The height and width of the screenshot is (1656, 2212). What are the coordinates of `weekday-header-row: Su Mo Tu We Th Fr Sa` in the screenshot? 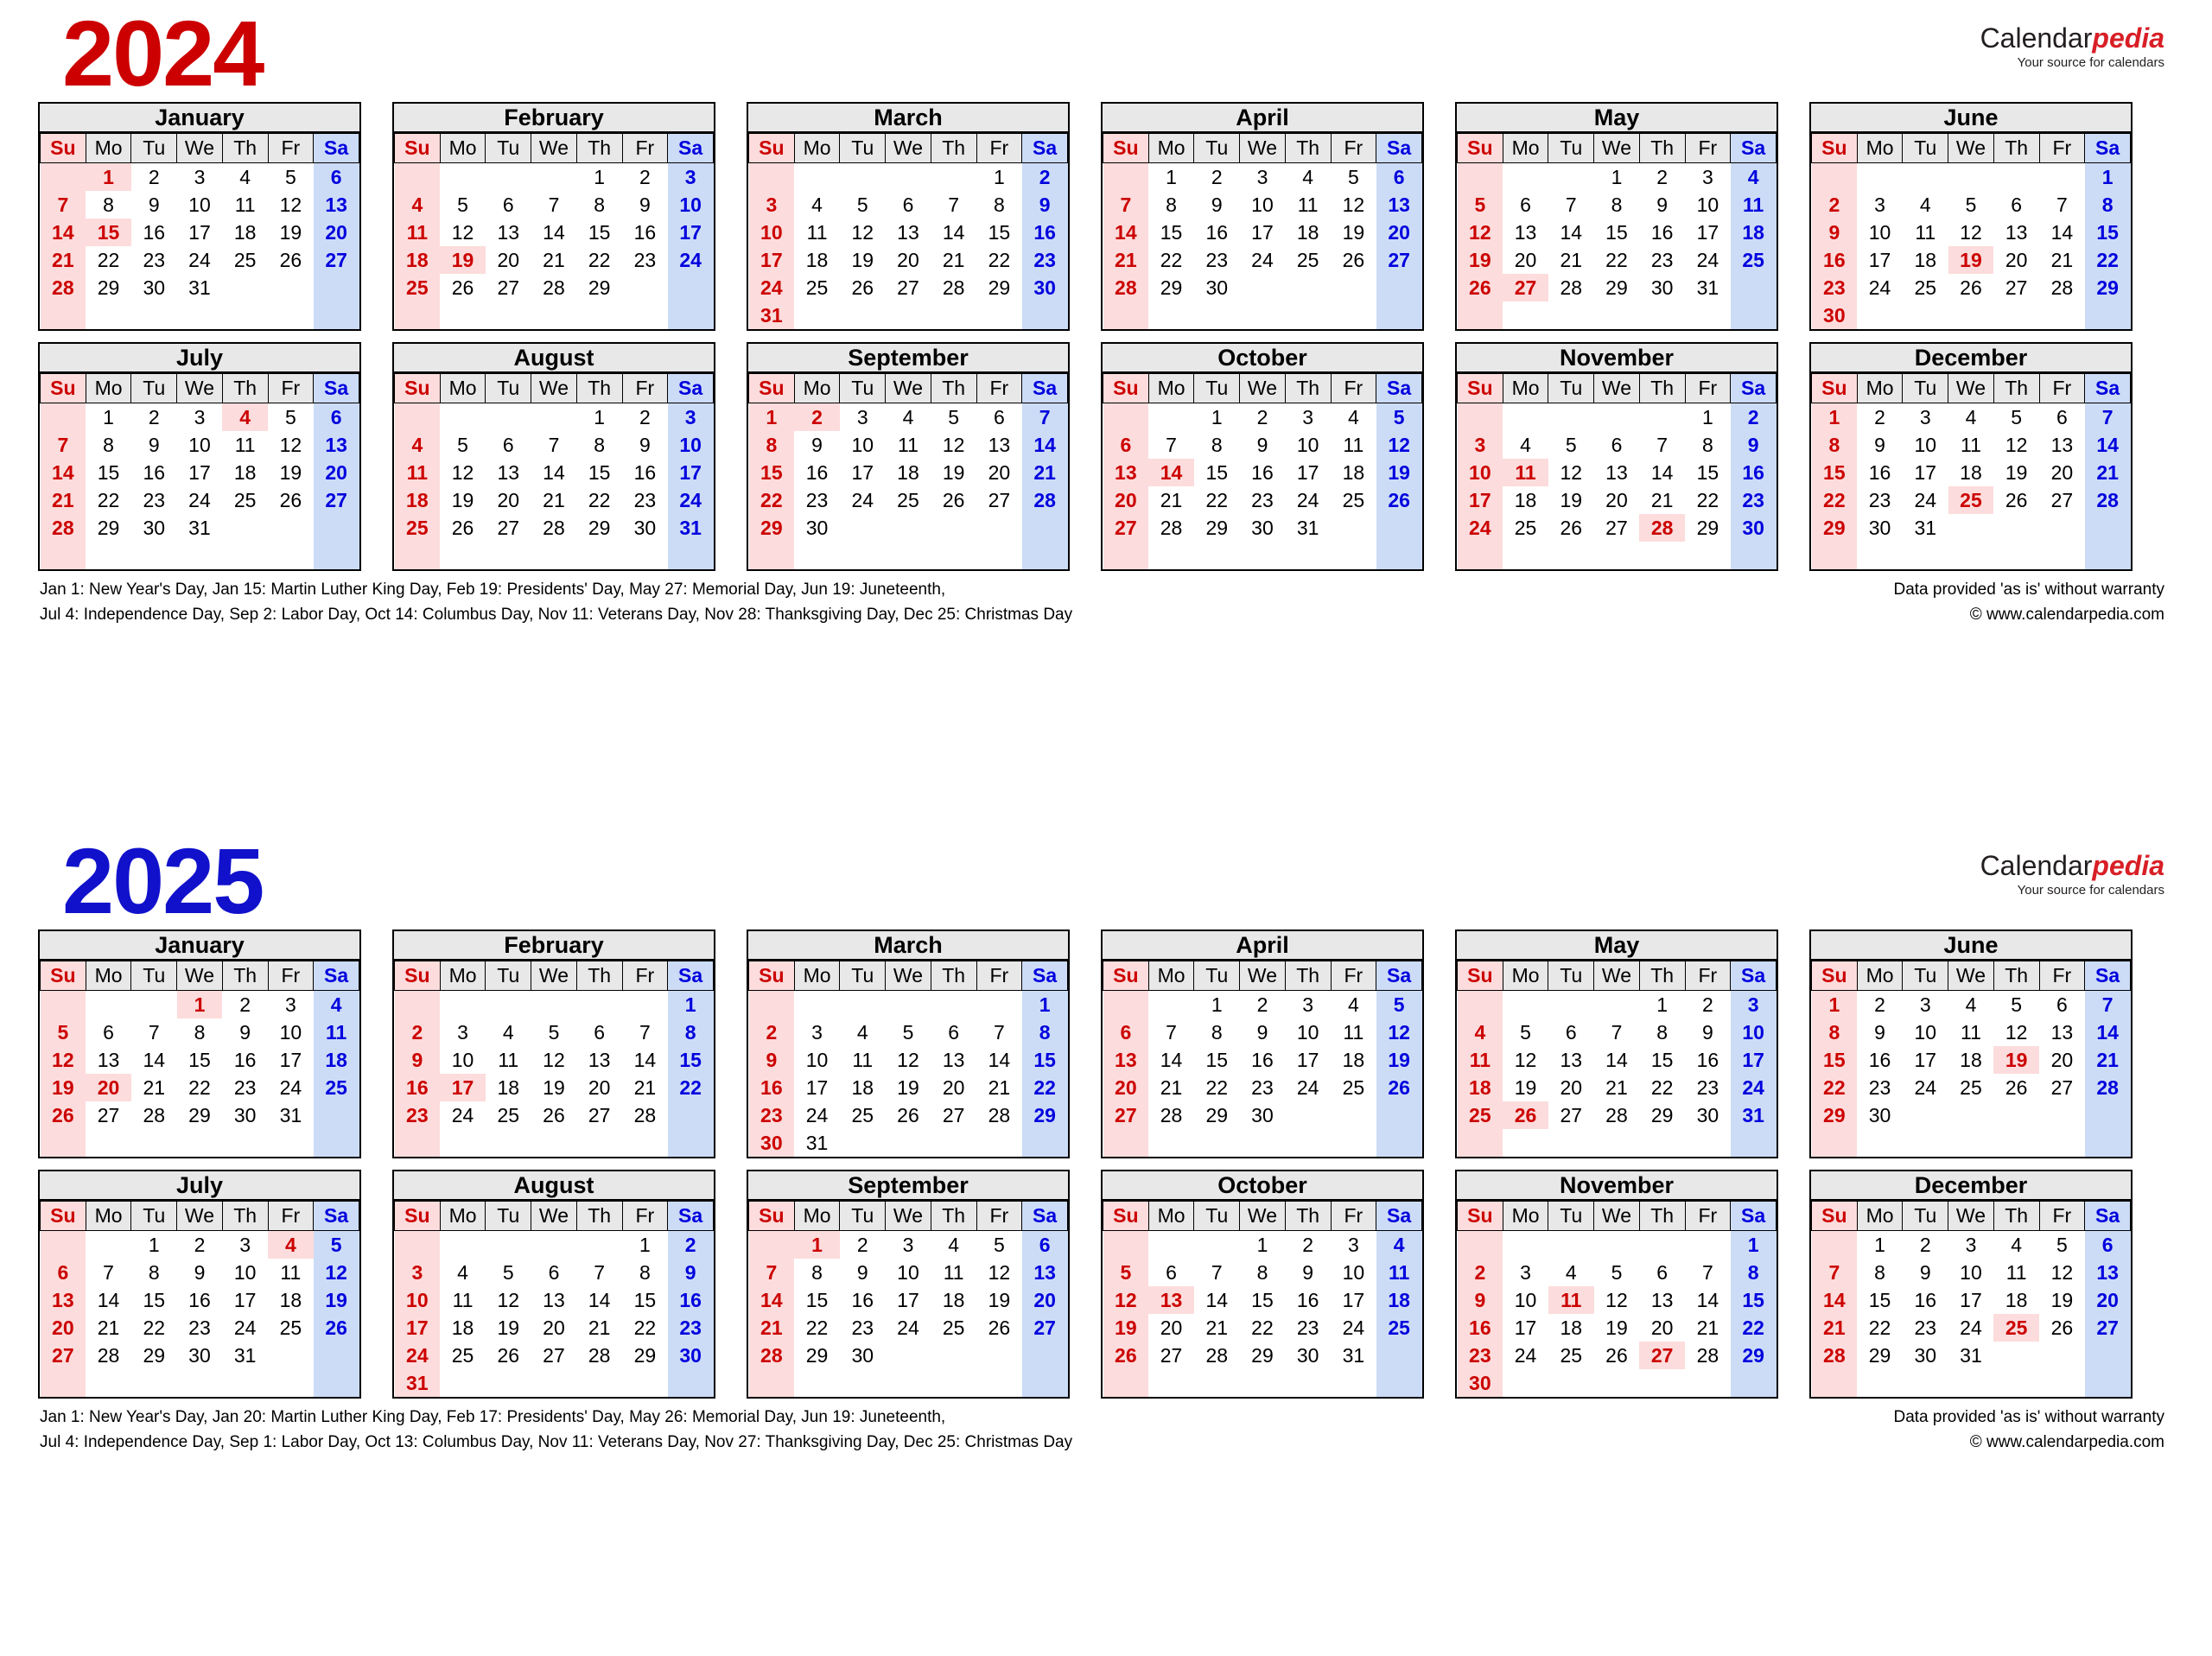 It's located at (1262, 976).